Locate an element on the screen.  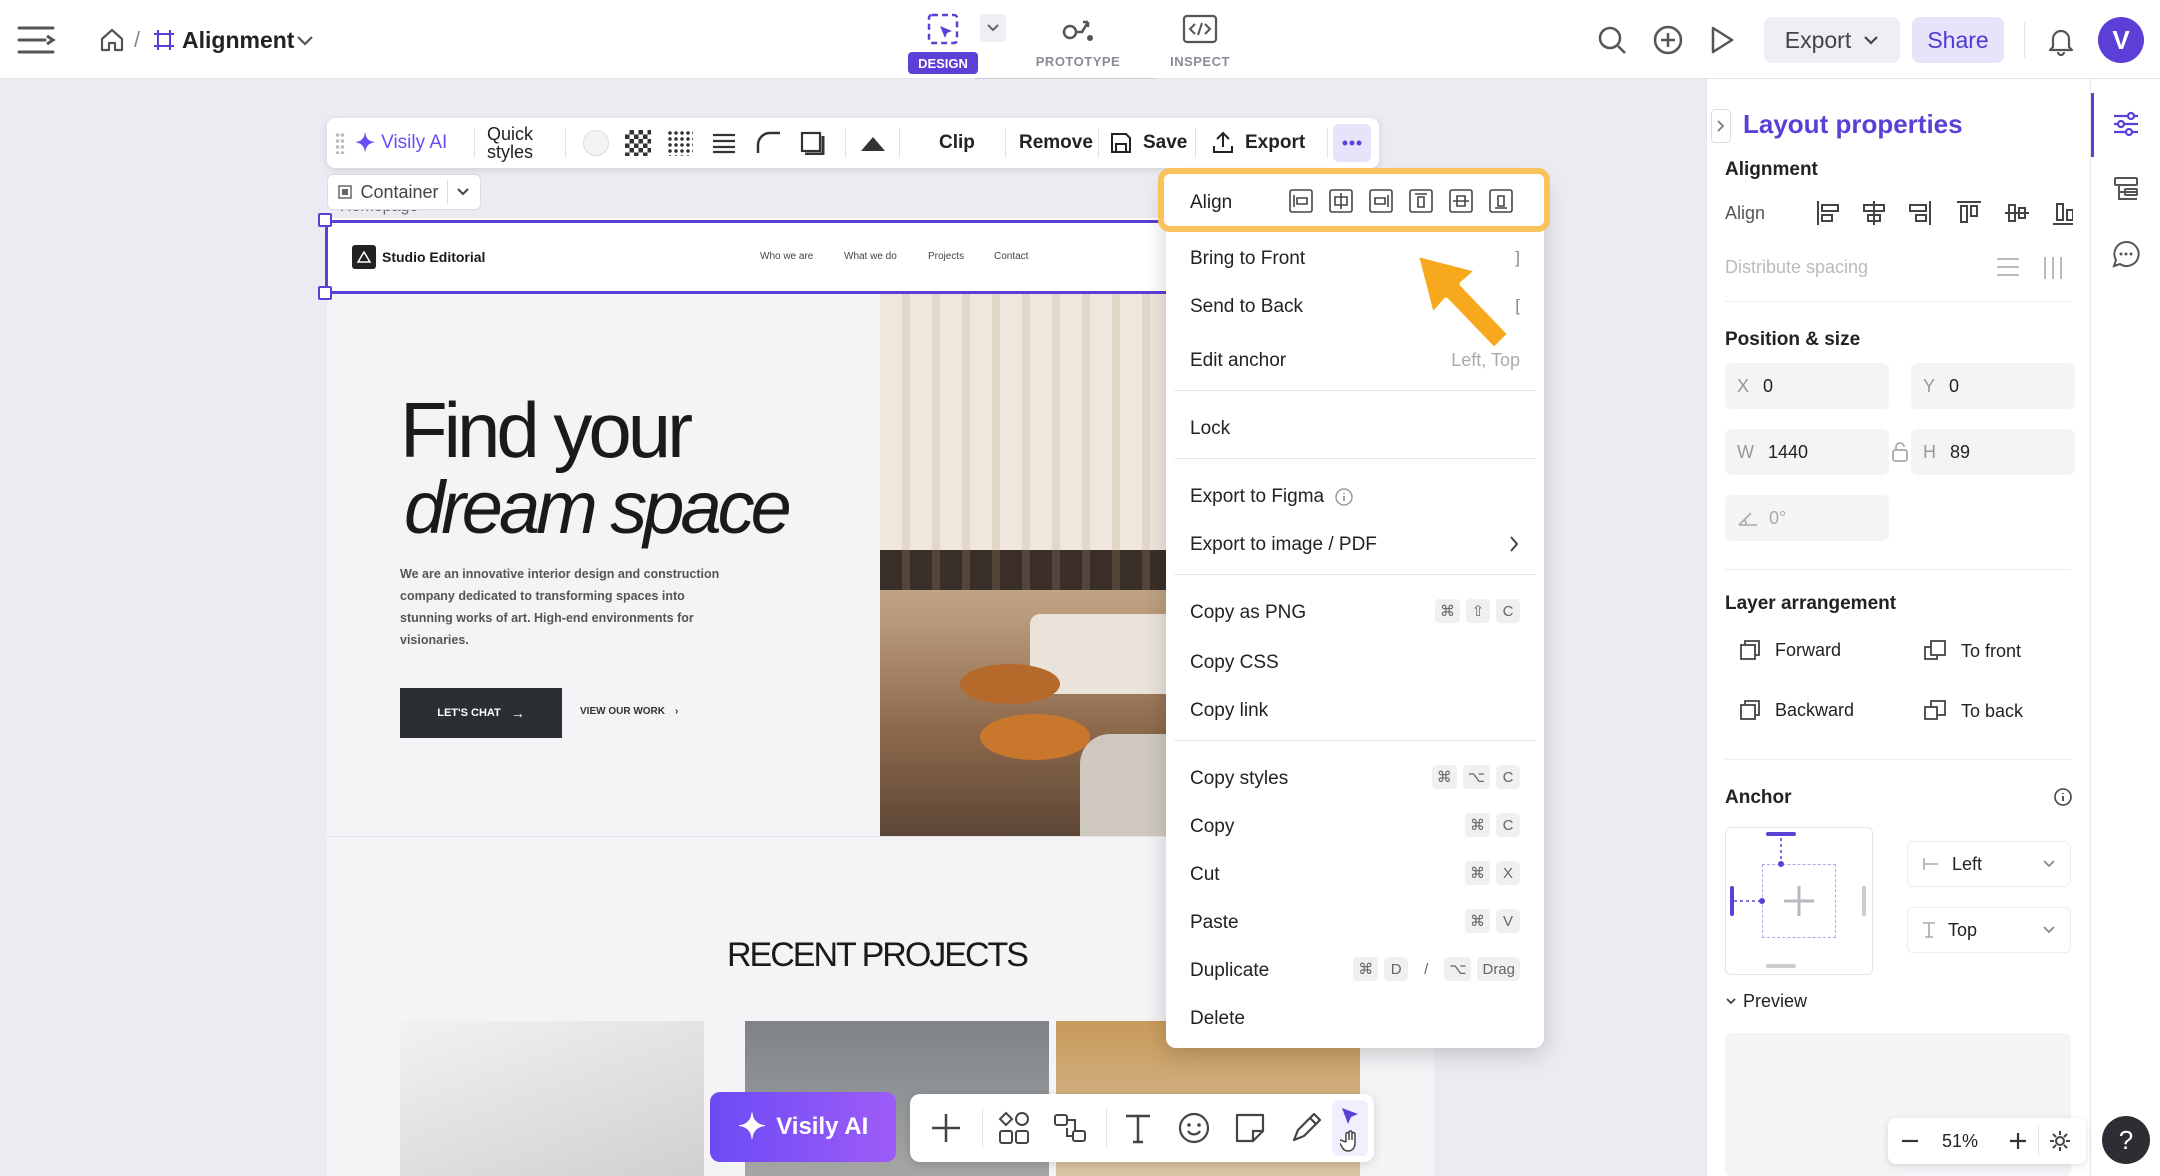
zoom-level: 51% is located at coordinates (1960, 1141).